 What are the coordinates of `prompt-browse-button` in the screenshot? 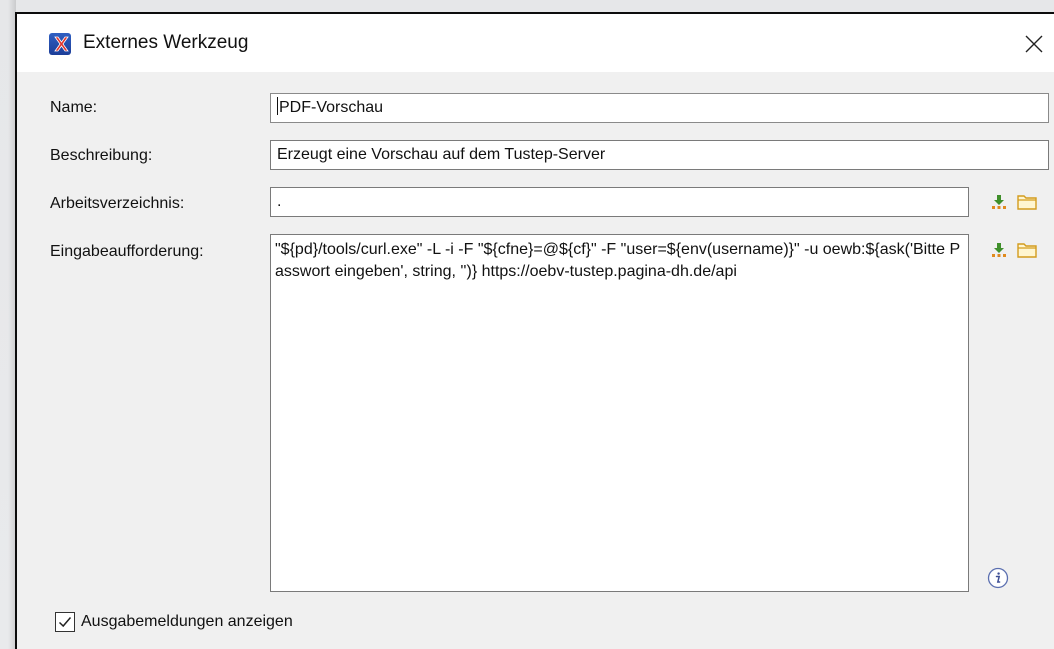 It's located at (1027, 250).